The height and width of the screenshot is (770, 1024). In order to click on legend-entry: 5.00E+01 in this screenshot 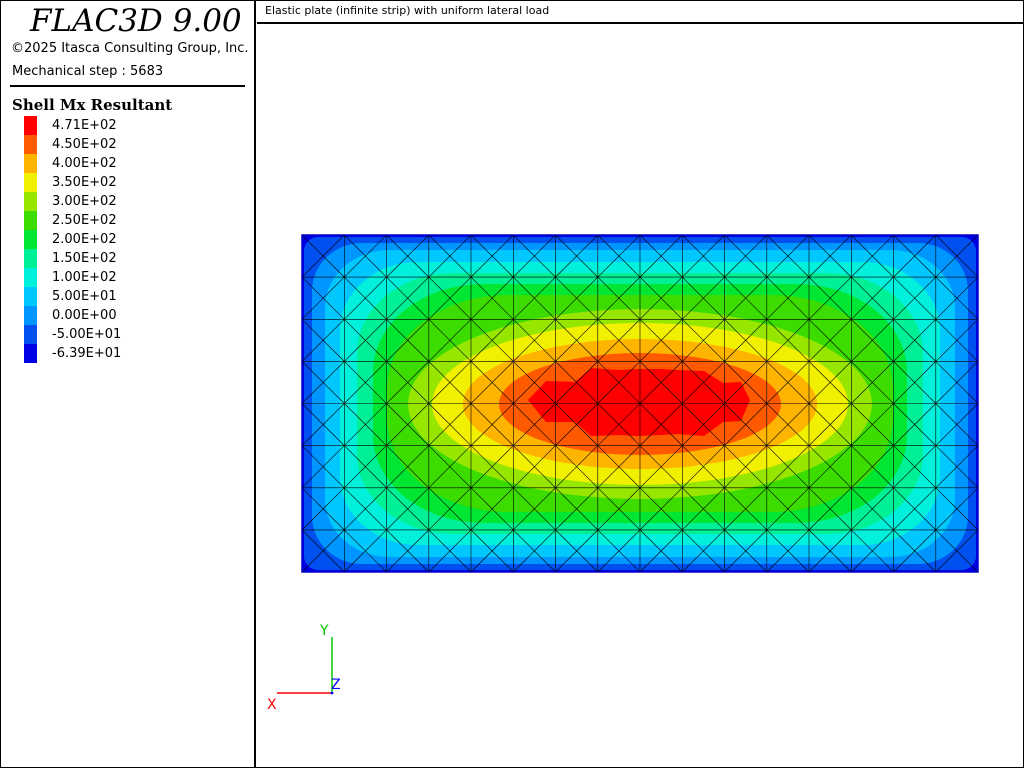, I will do `click(124, 296)`.